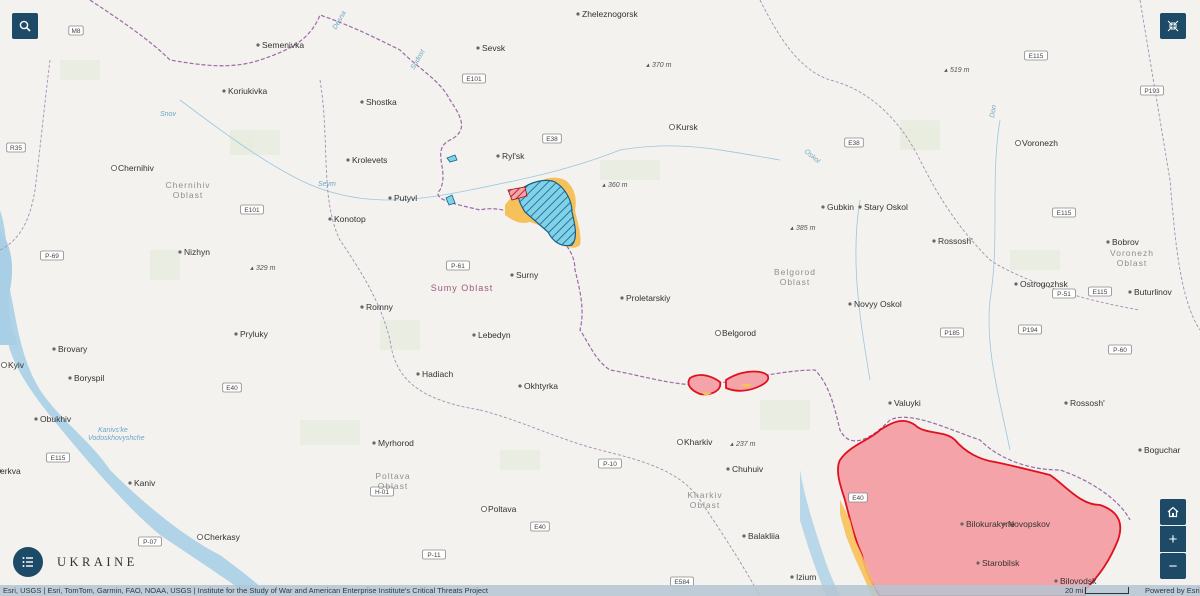 This screenshot has width=1200, height=596. I want to click on city-label-erkva: erkva, so click(10, 471).